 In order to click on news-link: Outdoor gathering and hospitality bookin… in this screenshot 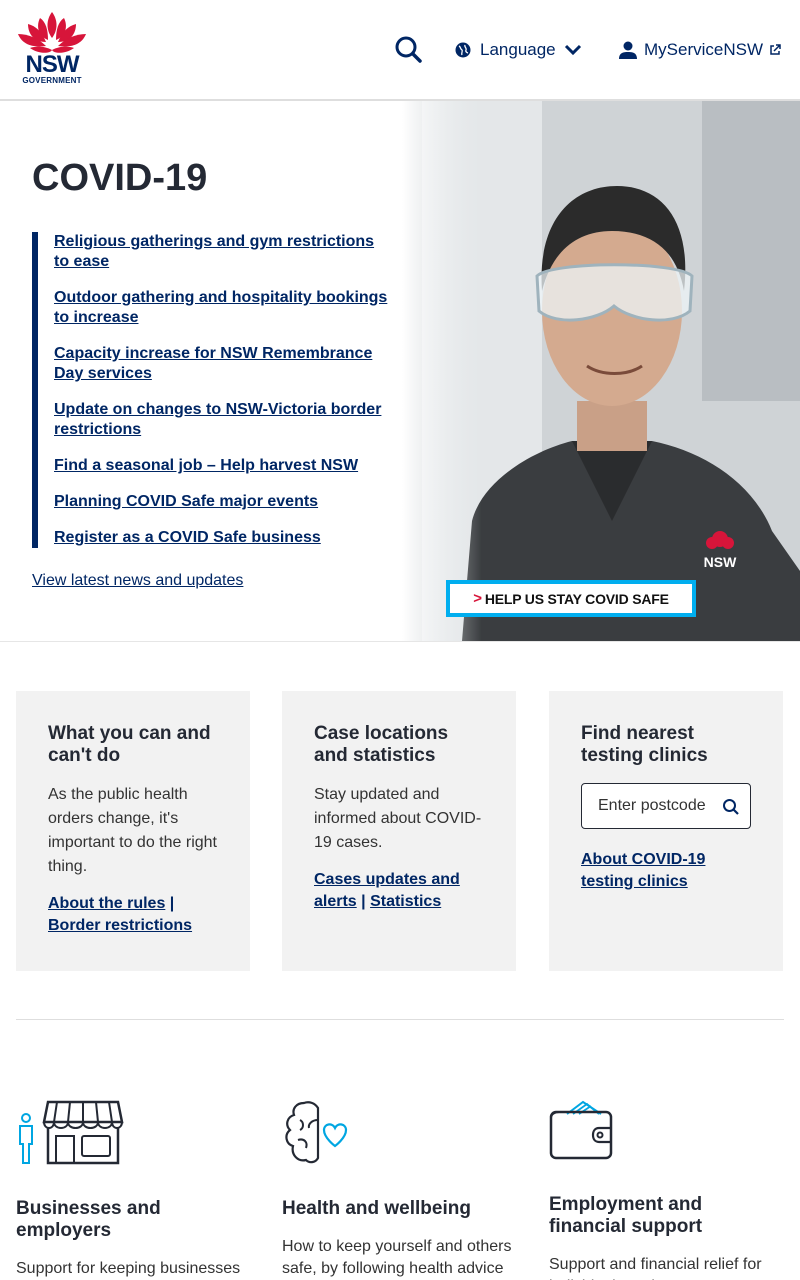, I will do `click(223, 308)`.